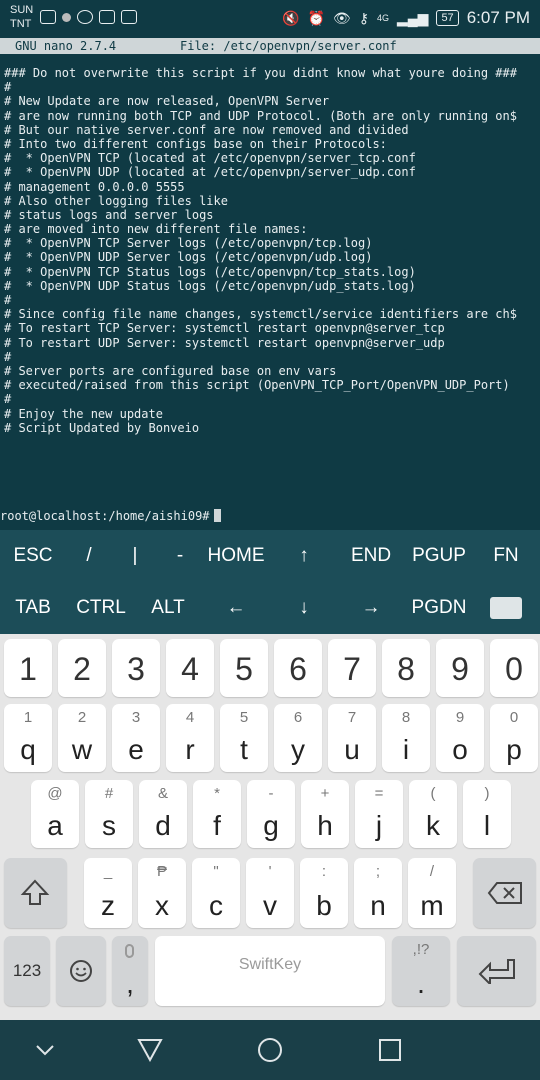  Describe the element at coordinates (130, 971) in the screenshot. I see `comma-key: ,` at that location.